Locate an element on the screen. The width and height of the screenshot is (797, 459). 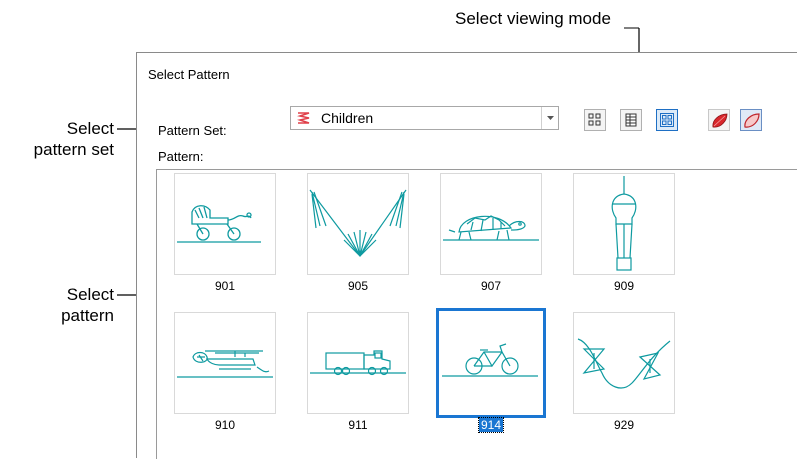
callout-pattern-line1: Select is located at coordinates (90, 294).